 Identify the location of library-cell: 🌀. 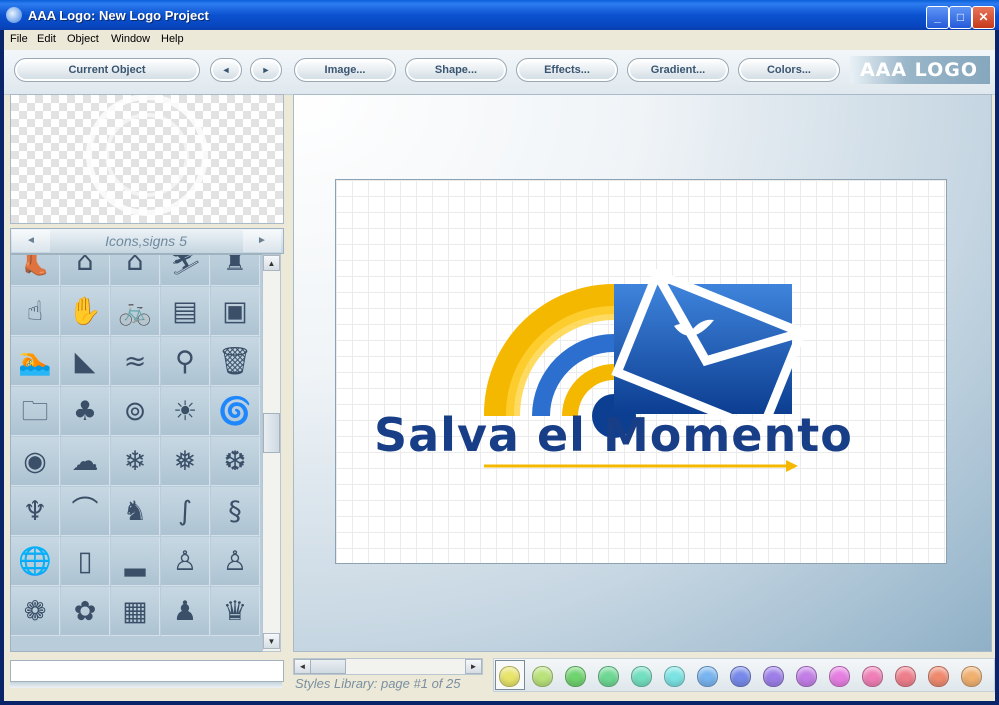
(235, 411).